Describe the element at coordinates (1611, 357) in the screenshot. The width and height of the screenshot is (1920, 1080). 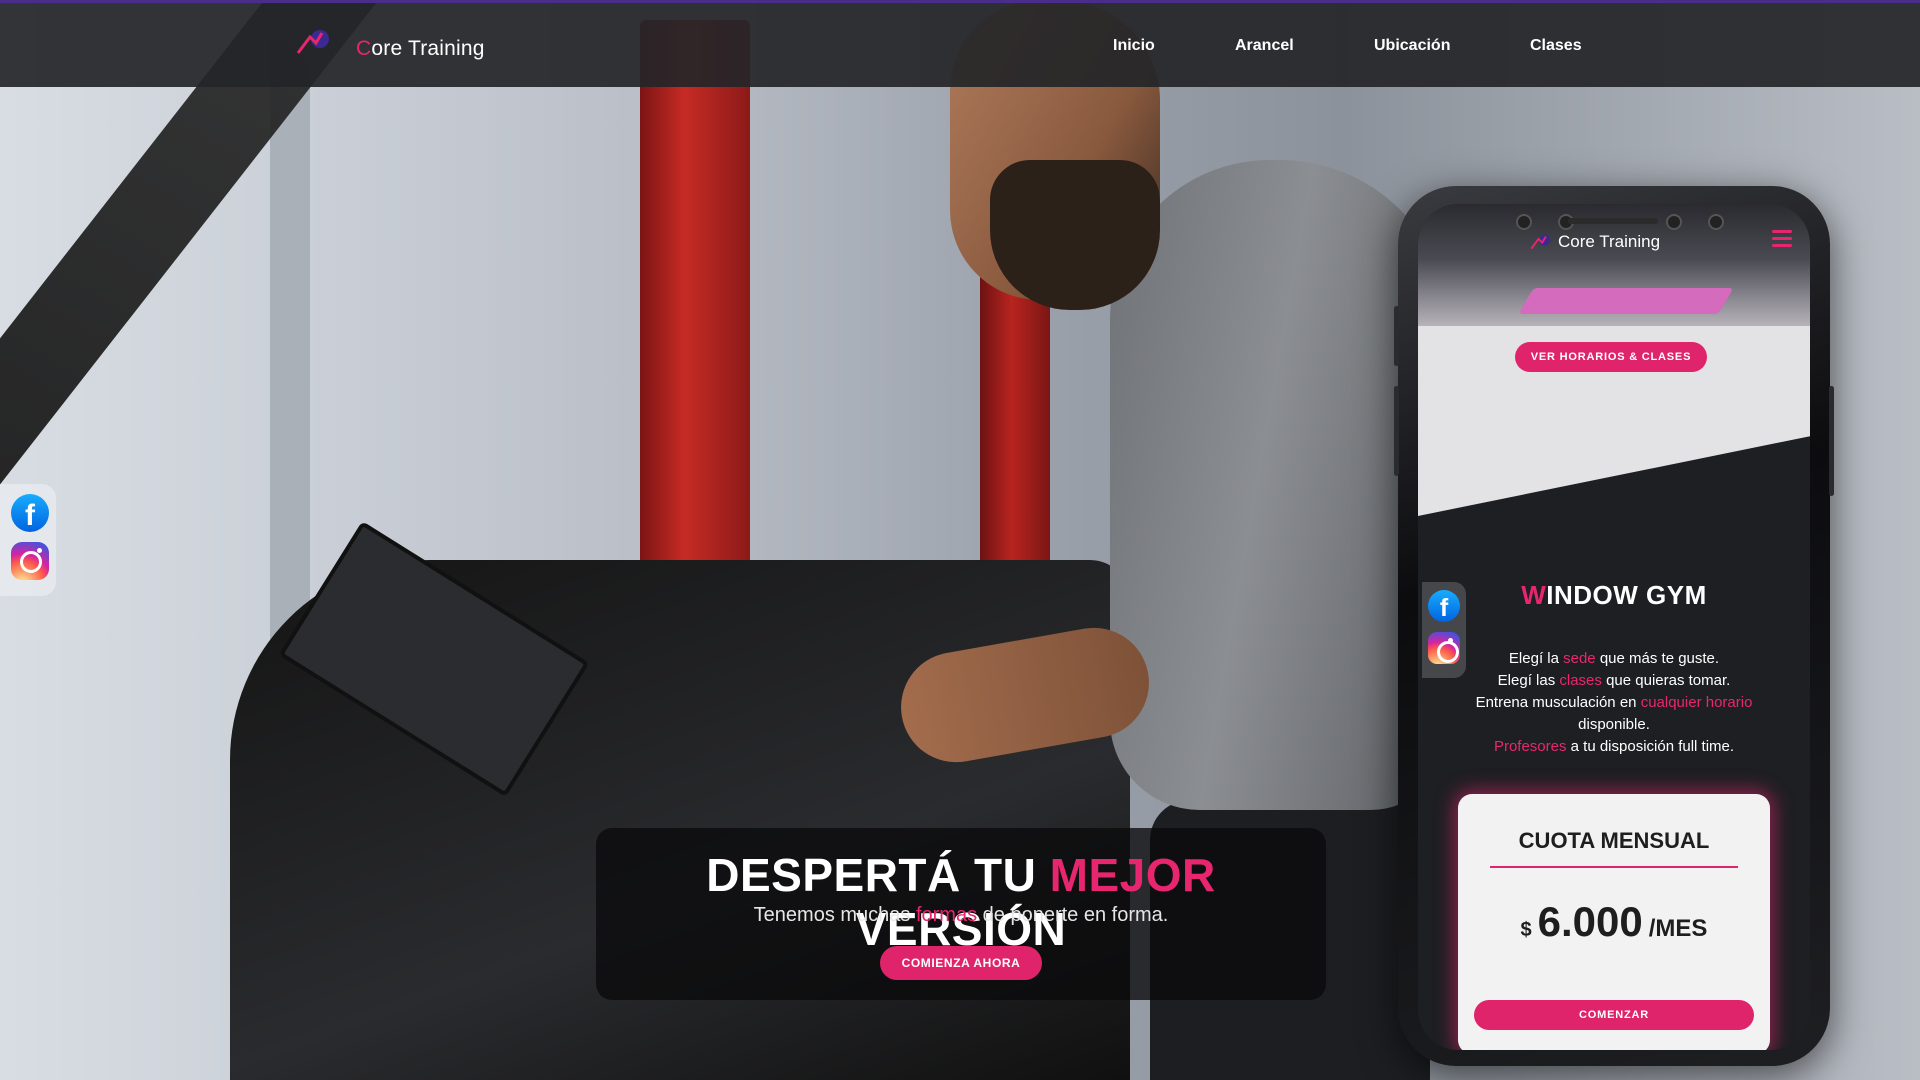
I see `view-schedule-button: VER HORARIOS & CLASES` at that location.